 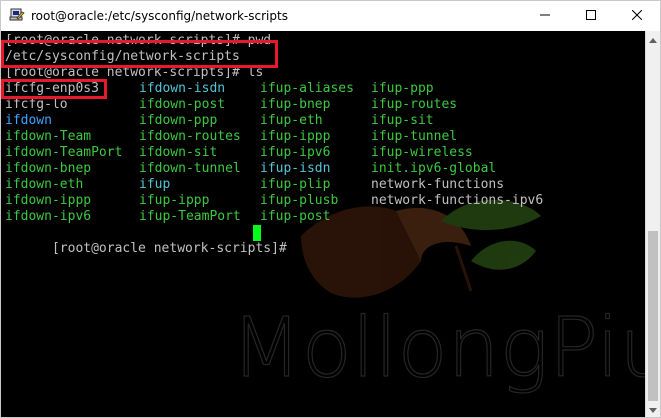 I want to click on ls-entry: ifdown-eth, so click(x=44, y=184).